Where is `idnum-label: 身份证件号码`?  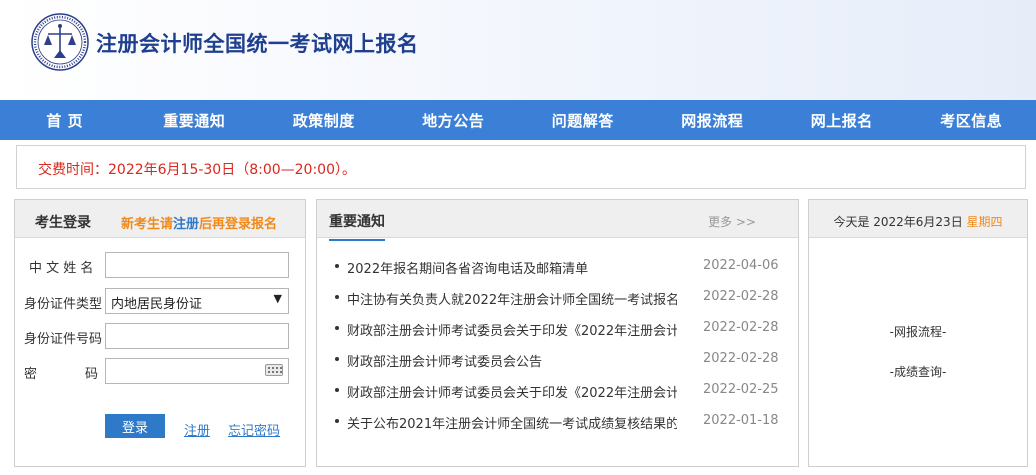
idnum-label: 身份证件号码 is located at coordinates (63, 339).